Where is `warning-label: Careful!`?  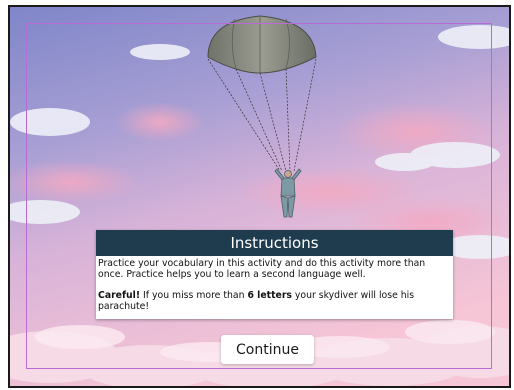 warning-label: Careful! is located at coordinates (119, 295).